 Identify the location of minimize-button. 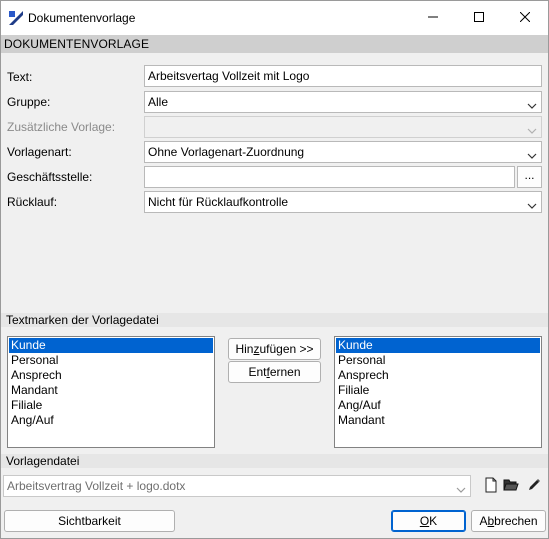
(433, 18).